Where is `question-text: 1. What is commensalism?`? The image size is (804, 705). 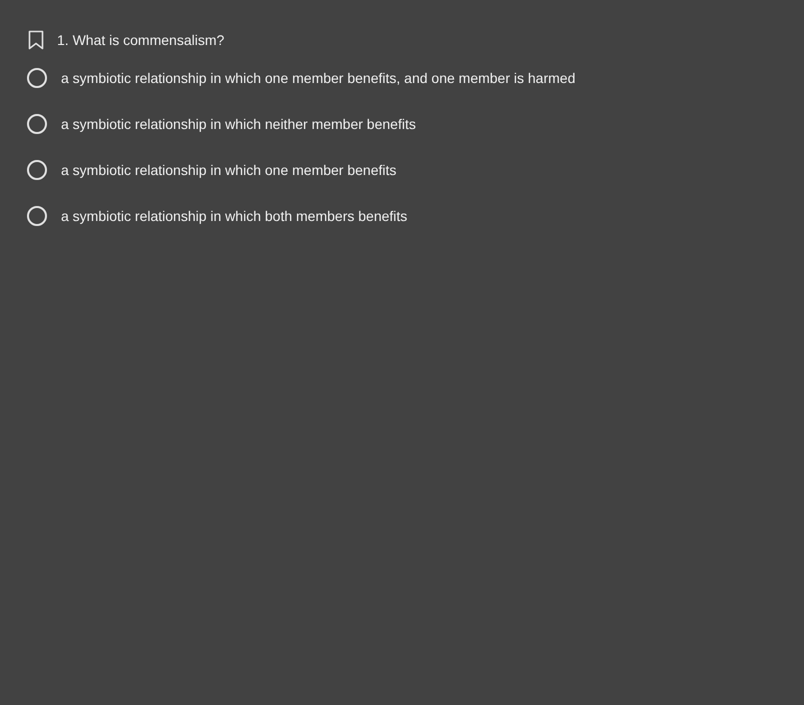
question-text: 1. What is commensalism? is located at coordinates (140, 40).